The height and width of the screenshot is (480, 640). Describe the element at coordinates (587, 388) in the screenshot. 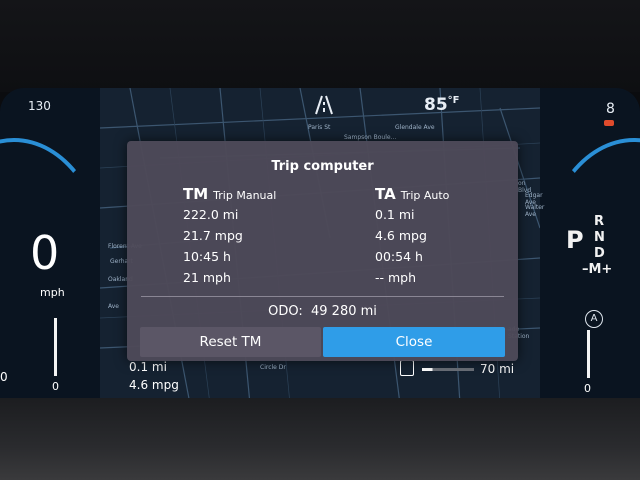

I see `tachometer-scale-zero: 0` at that location.